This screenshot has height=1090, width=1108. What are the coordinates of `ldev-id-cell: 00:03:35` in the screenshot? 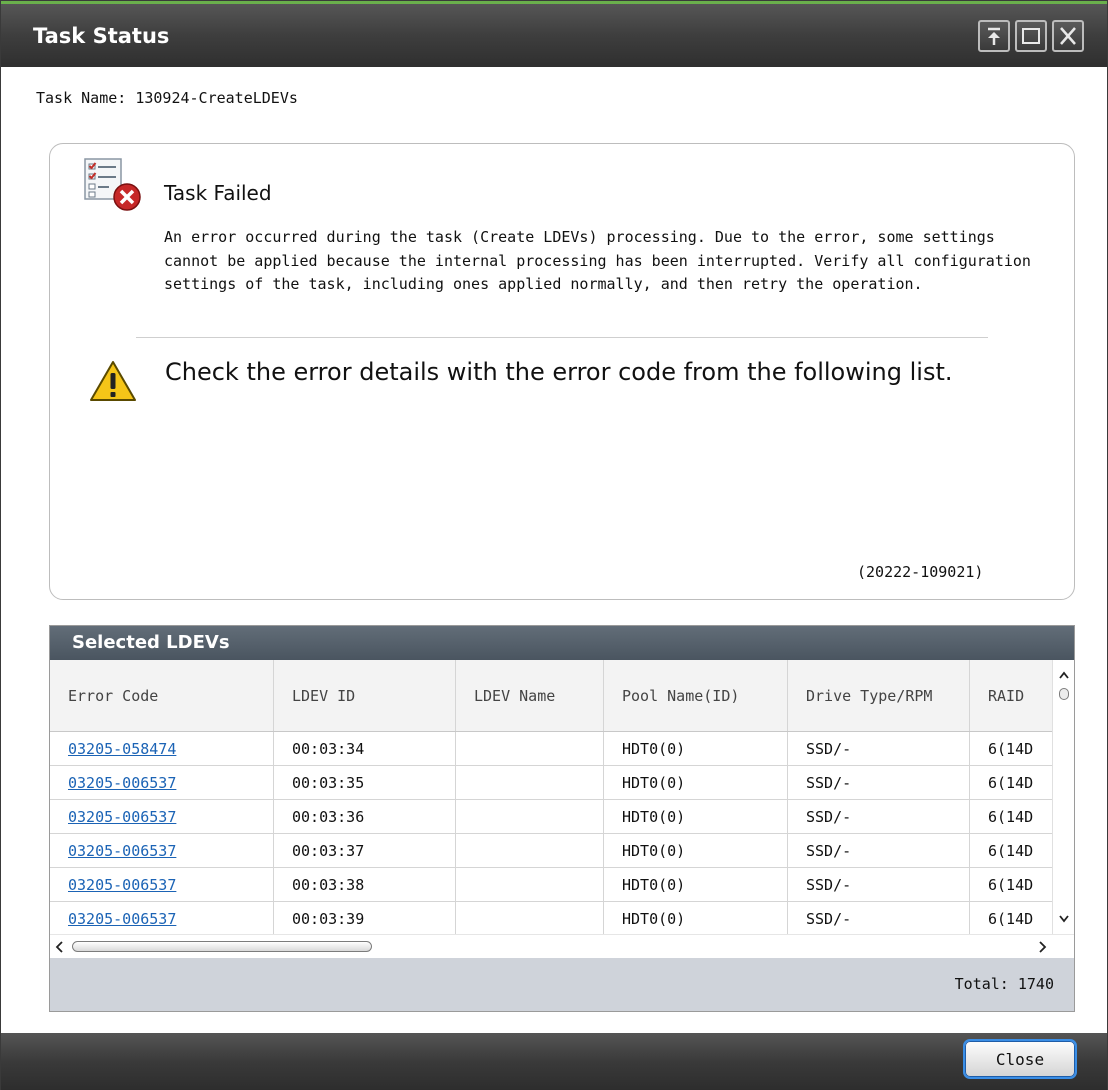 It's located at (365, 782).